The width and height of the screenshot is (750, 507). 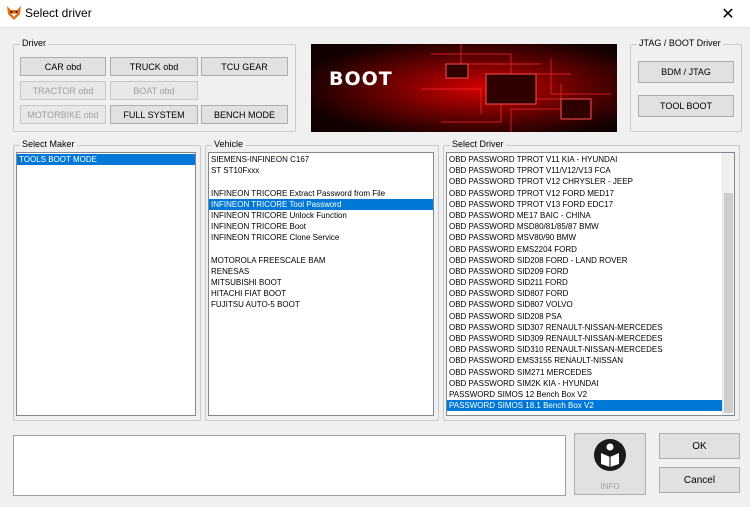 I want to click on list-item: OBD PASSWORD SID807 VOLVO, so click(x=585, y=304).